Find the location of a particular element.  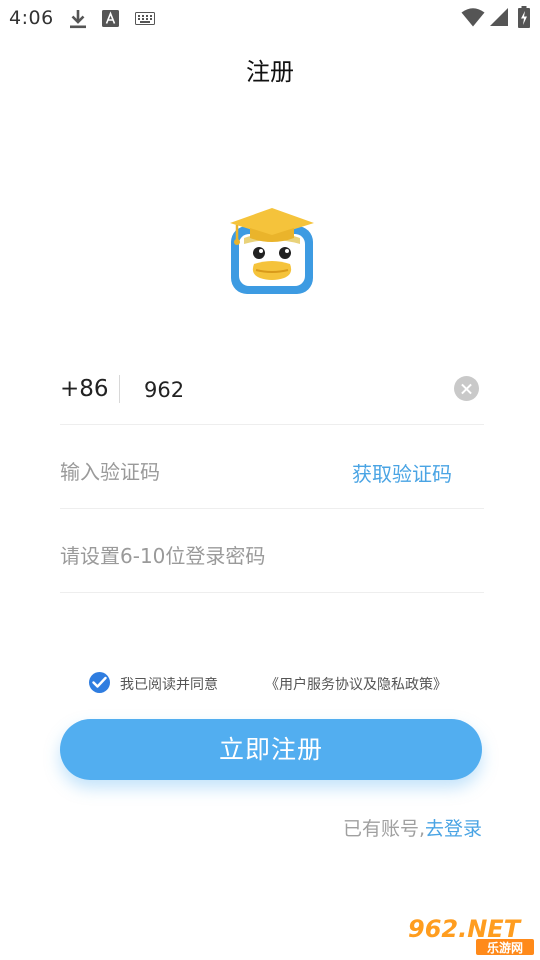

have-account-text: 已有账号, is located at coordinates (383, 829).